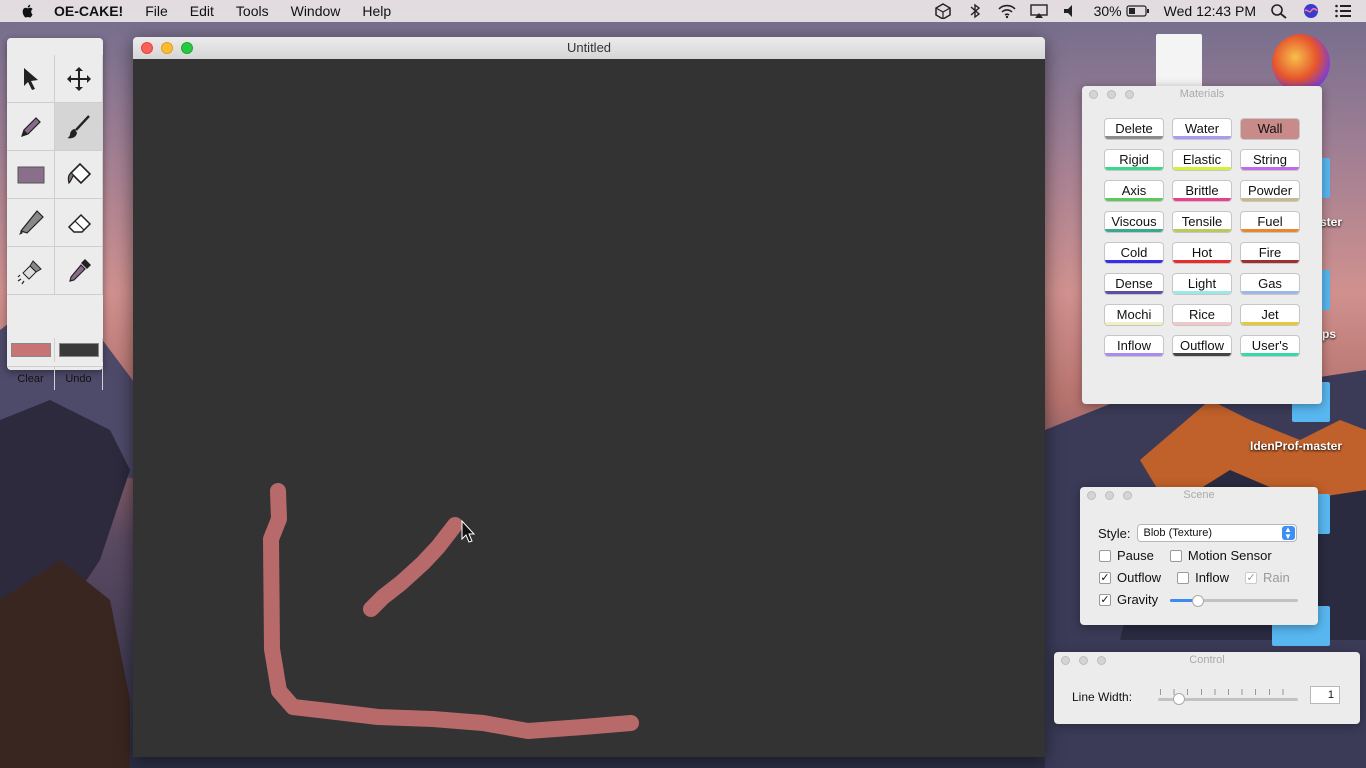 This screenshot has width=1366, height=768. Describe the element at coordinates (1202, 346) in the screenshot. I see `material-button-outflow: Outflow` at that location.